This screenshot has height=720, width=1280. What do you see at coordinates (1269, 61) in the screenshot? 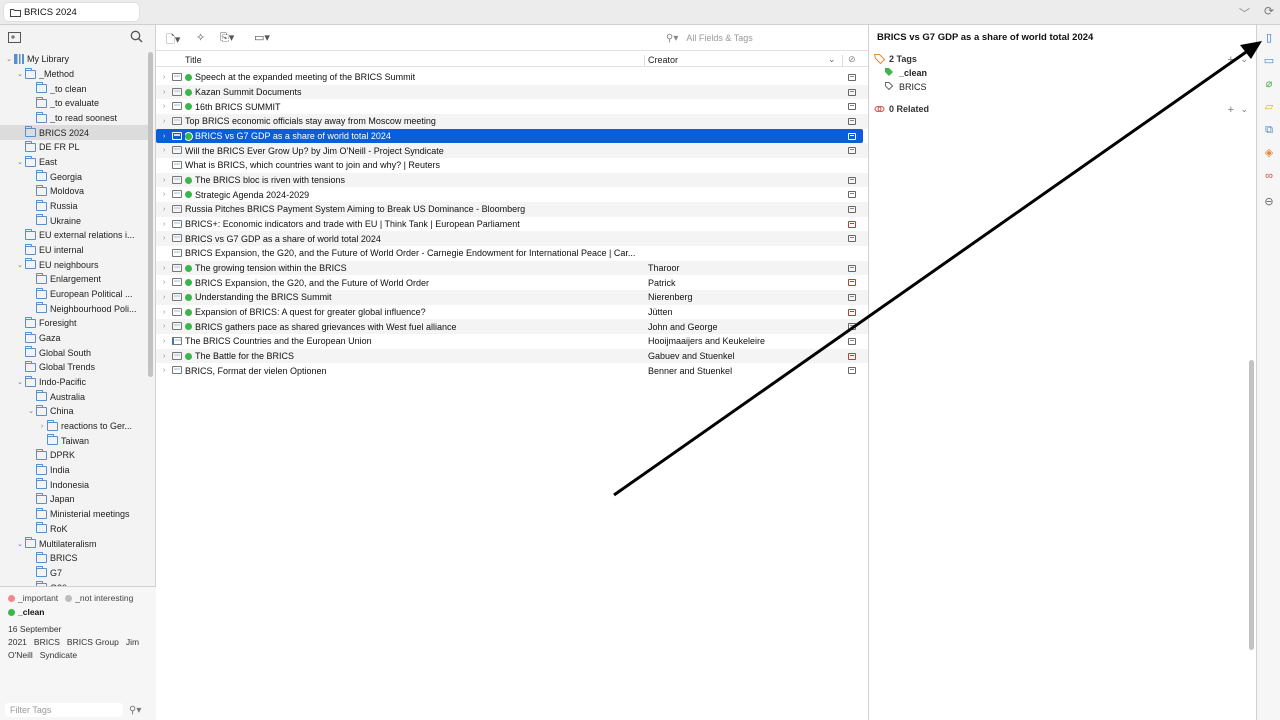
I see `abstract-icon: ▭` at bounding box center [1269, 61].